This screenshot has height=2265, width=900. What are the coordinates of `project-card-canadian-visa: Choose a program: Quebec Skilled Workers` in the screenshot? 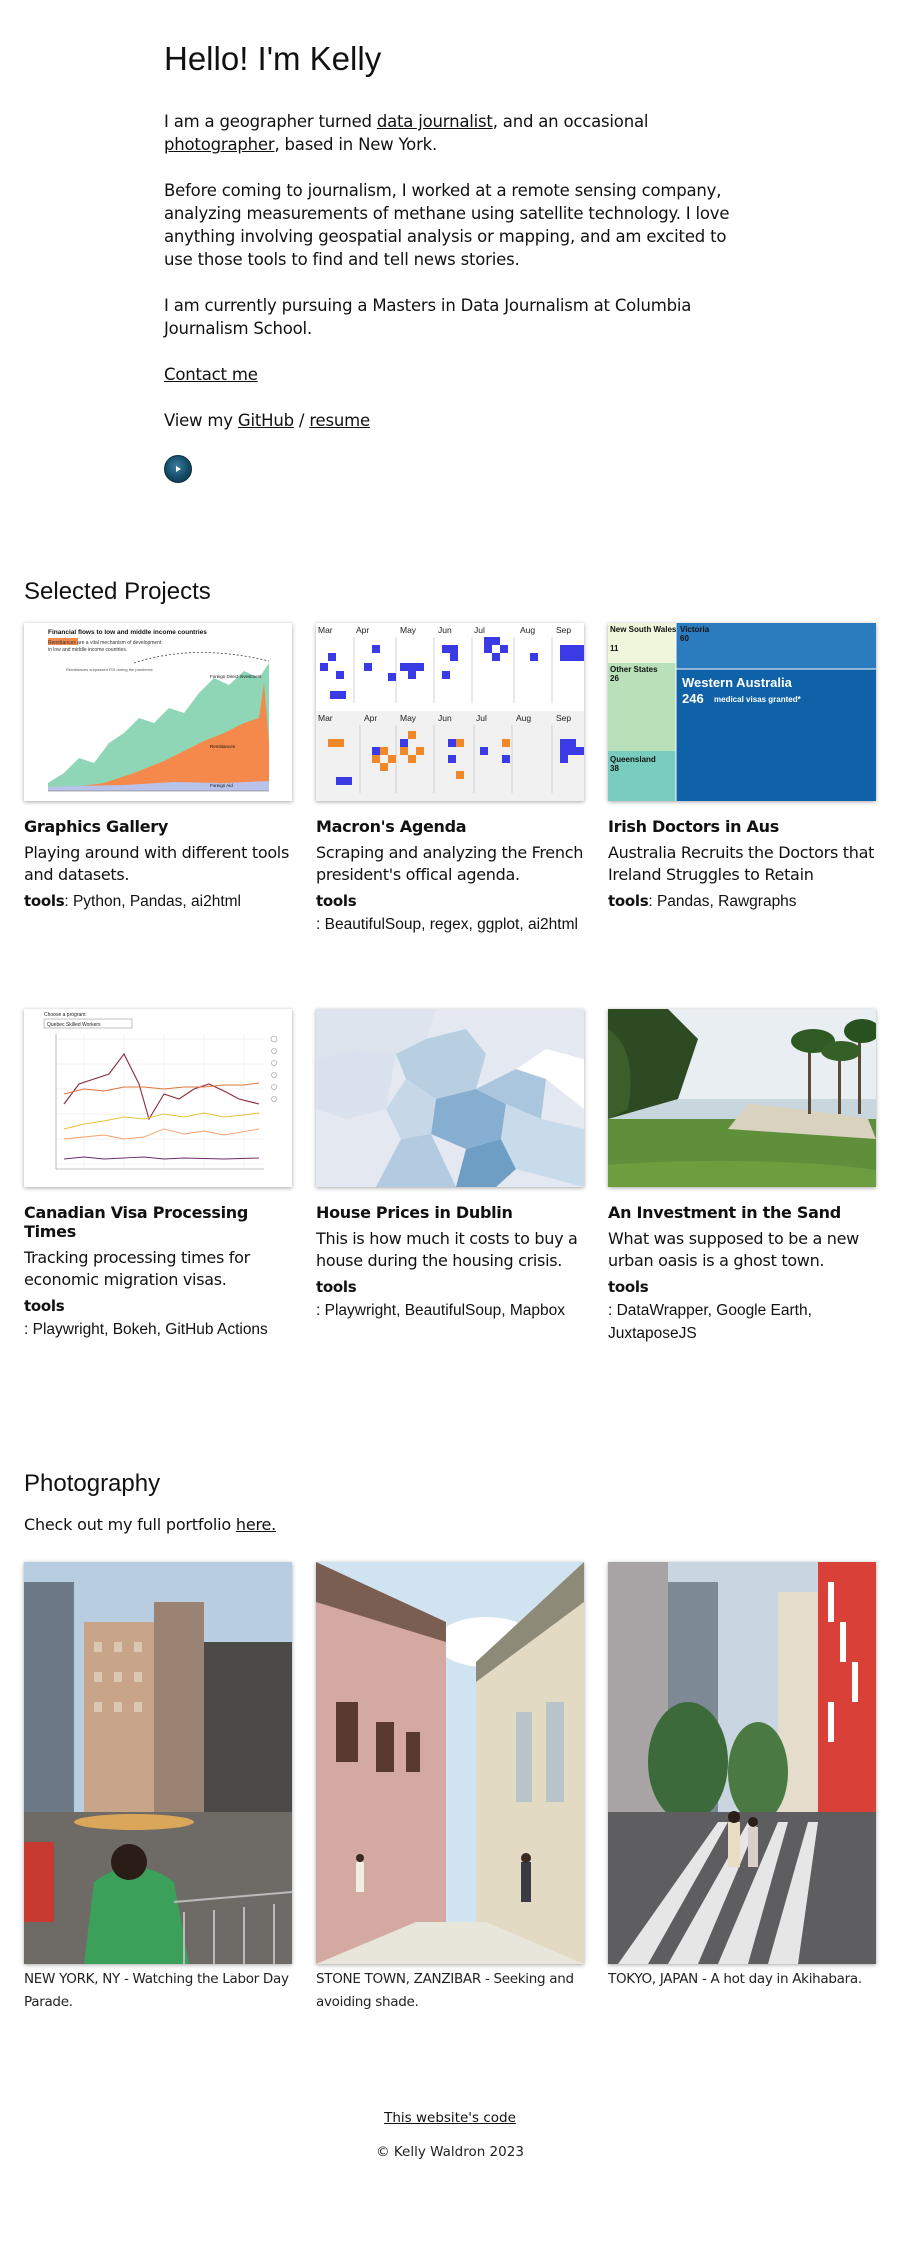 It's located at (158, 1175).